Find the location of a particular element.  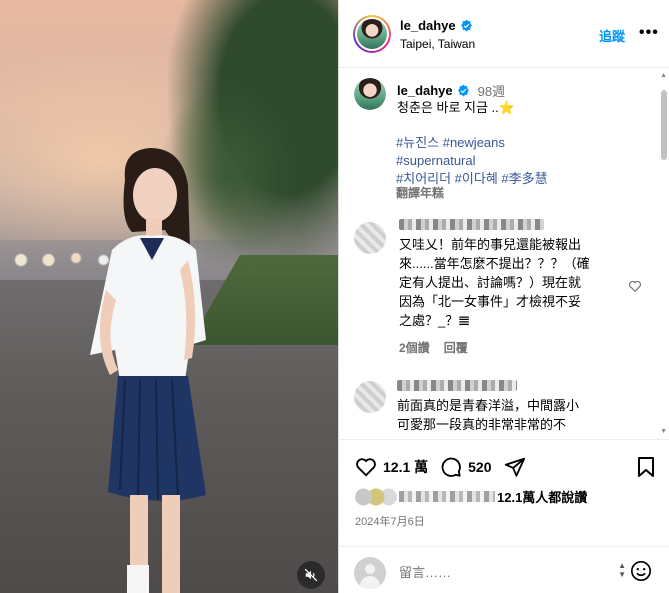

mute-button is located at coordinates (311, 575).